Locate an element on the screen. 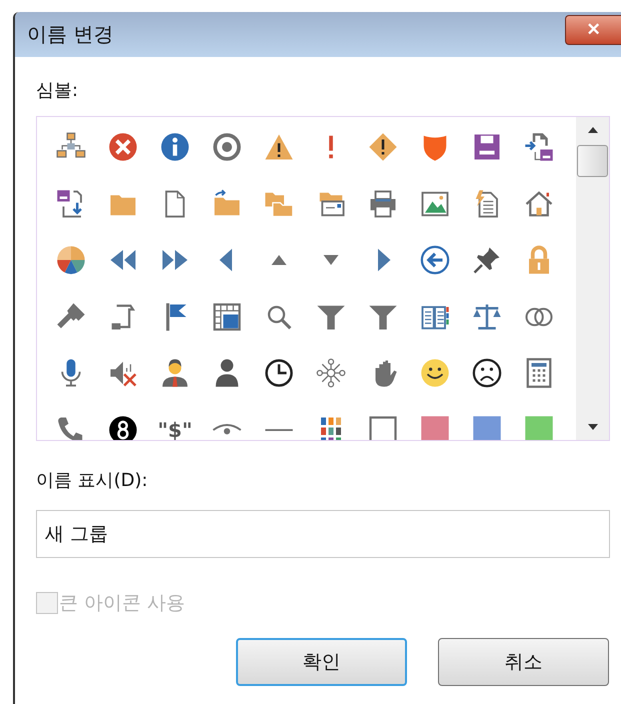  businessman-icon is located at coordinates (175, 373).